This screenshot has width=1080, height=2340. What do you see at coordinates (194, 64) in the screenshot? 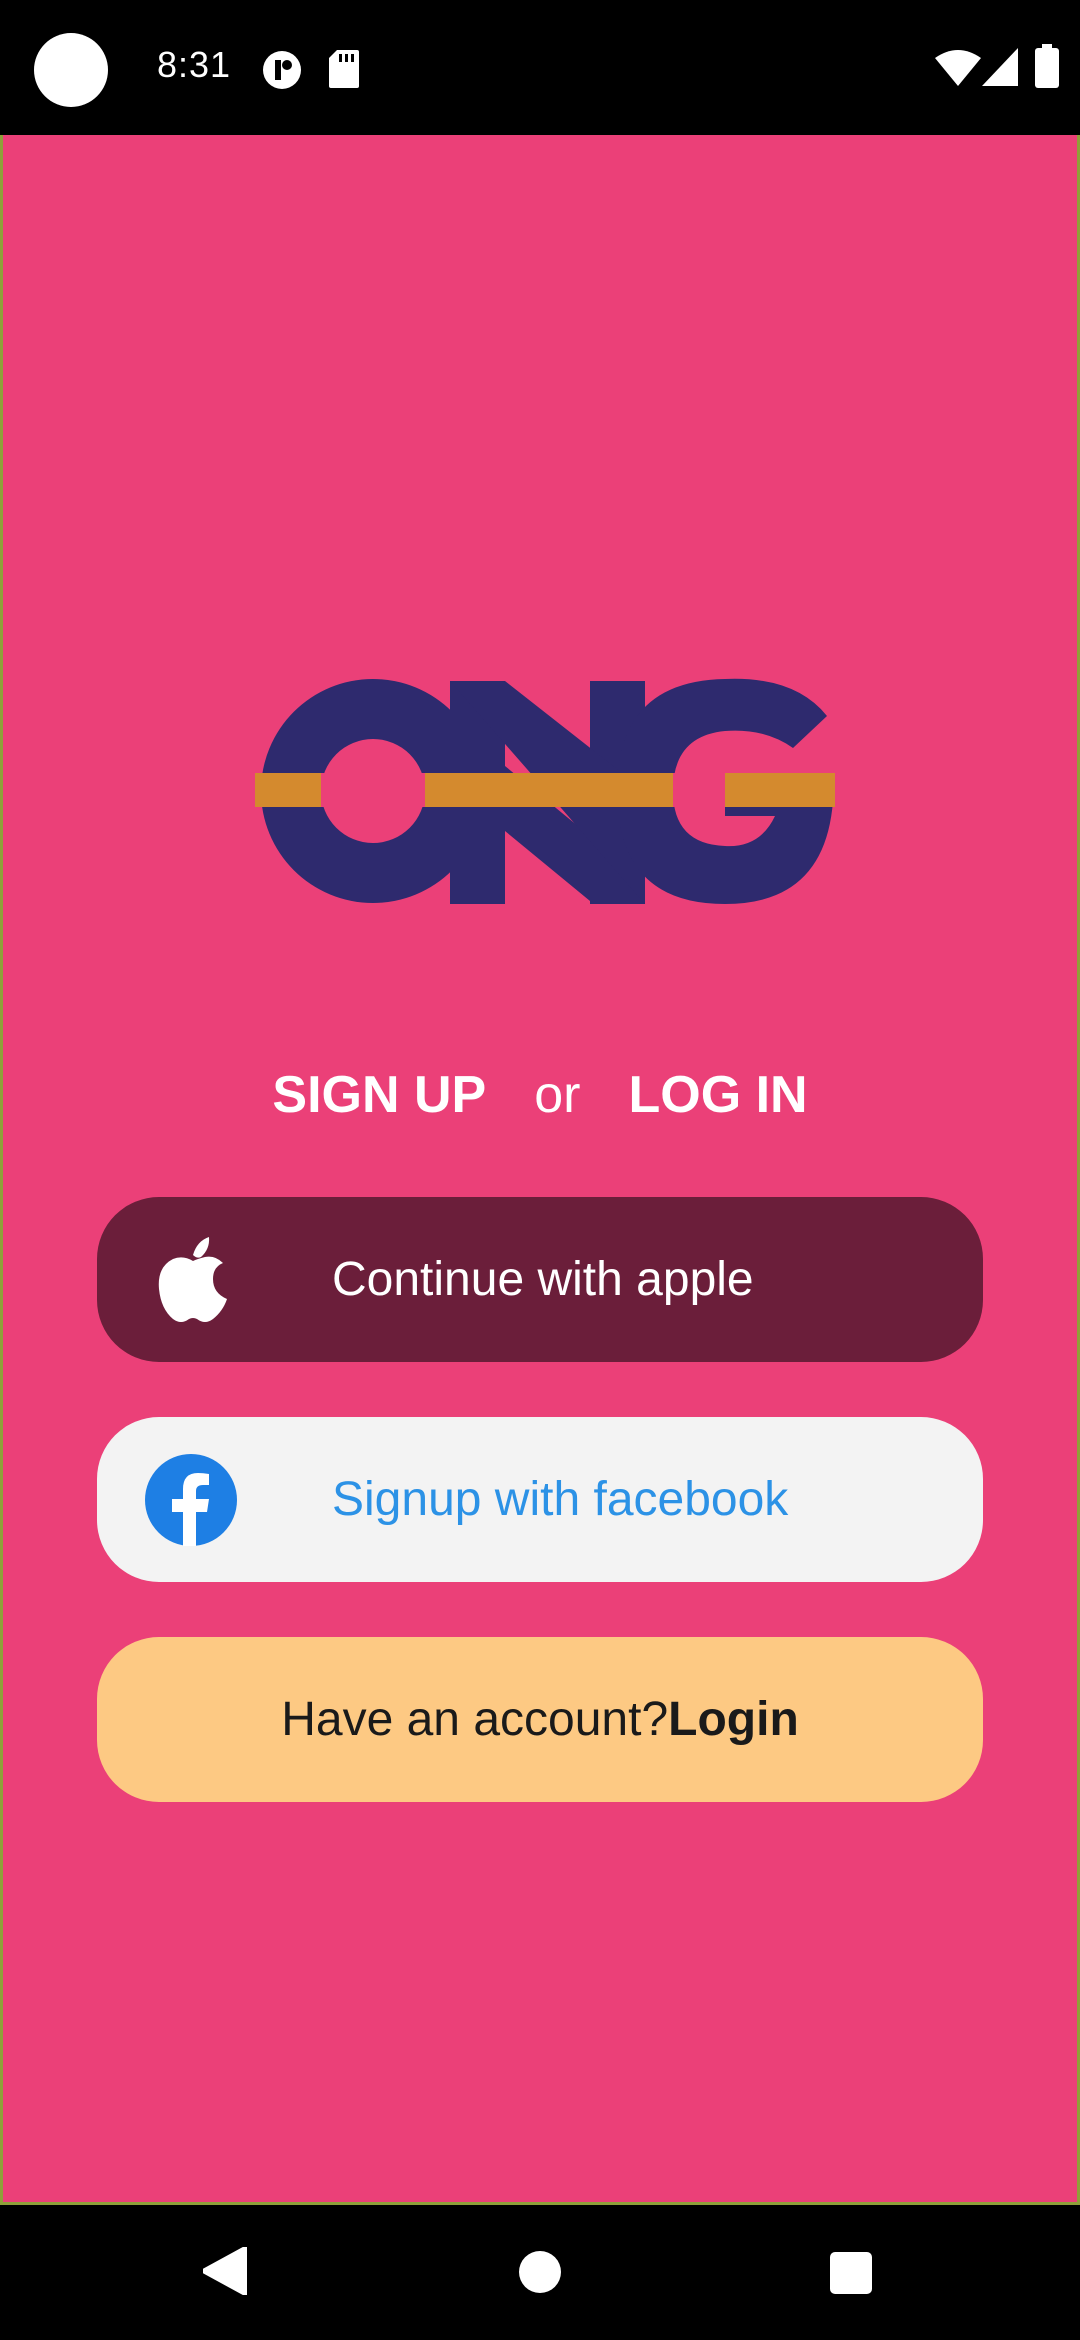
I see `status-time: 8:31` at bounding box center [194, 64].